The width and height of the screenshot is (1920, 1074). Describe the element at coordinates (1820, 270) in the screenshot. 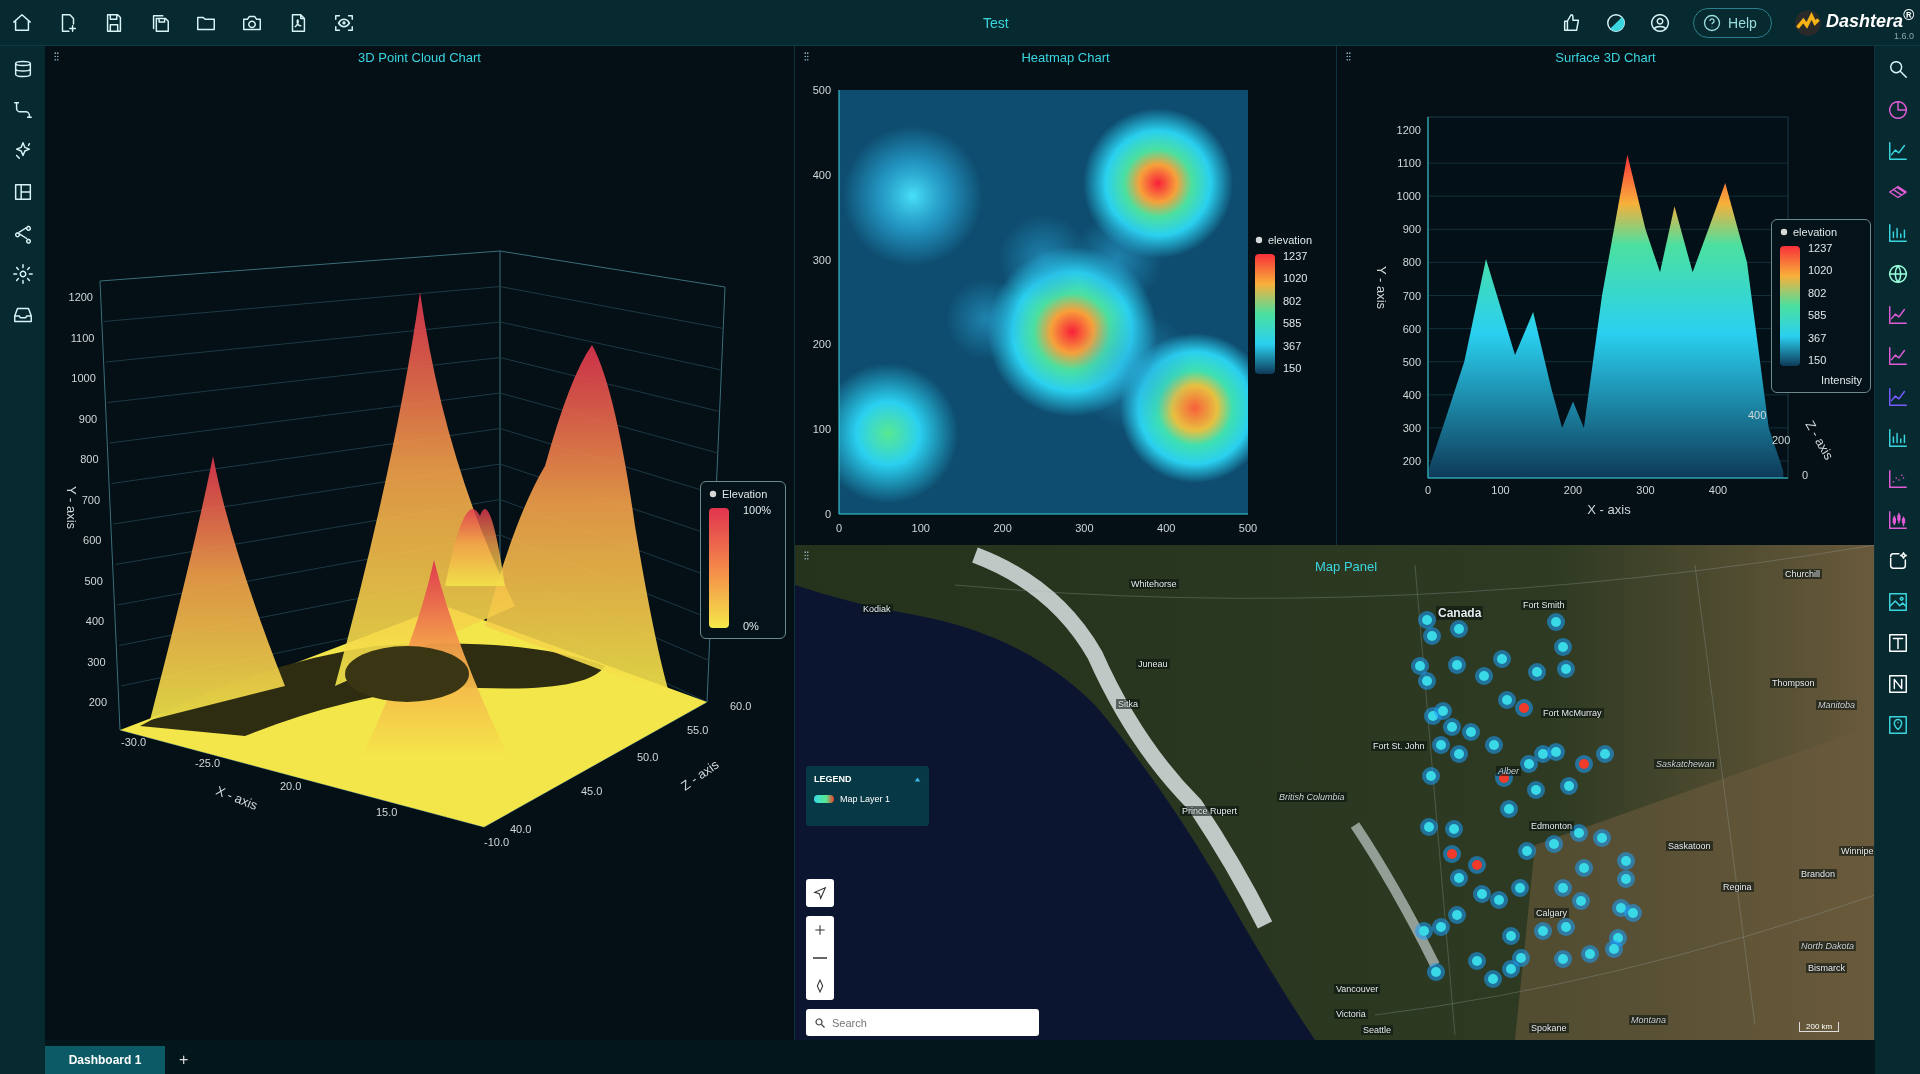

I see `scale-label: 1020` at that location.